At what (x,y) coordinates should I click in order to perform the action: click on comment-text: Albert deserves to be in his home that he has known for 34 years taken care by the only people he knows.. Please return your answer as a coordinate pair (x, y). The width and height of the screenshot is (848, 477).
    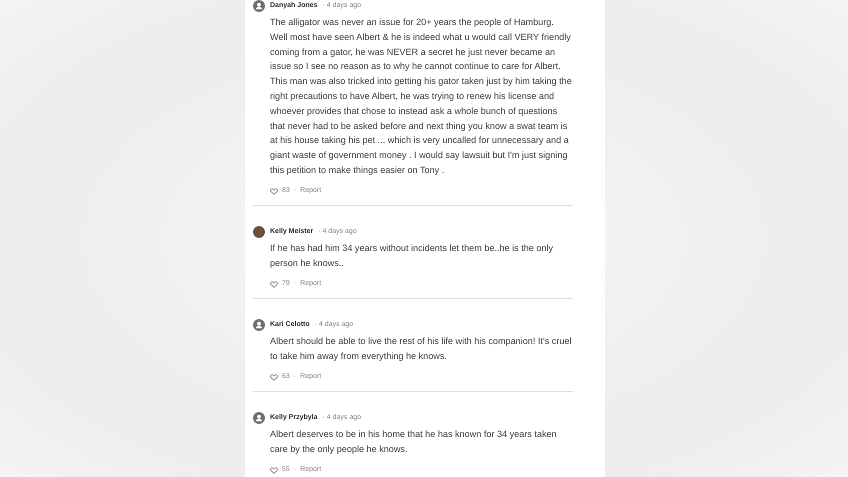
    Looking at the image, I should click on (414, 442).